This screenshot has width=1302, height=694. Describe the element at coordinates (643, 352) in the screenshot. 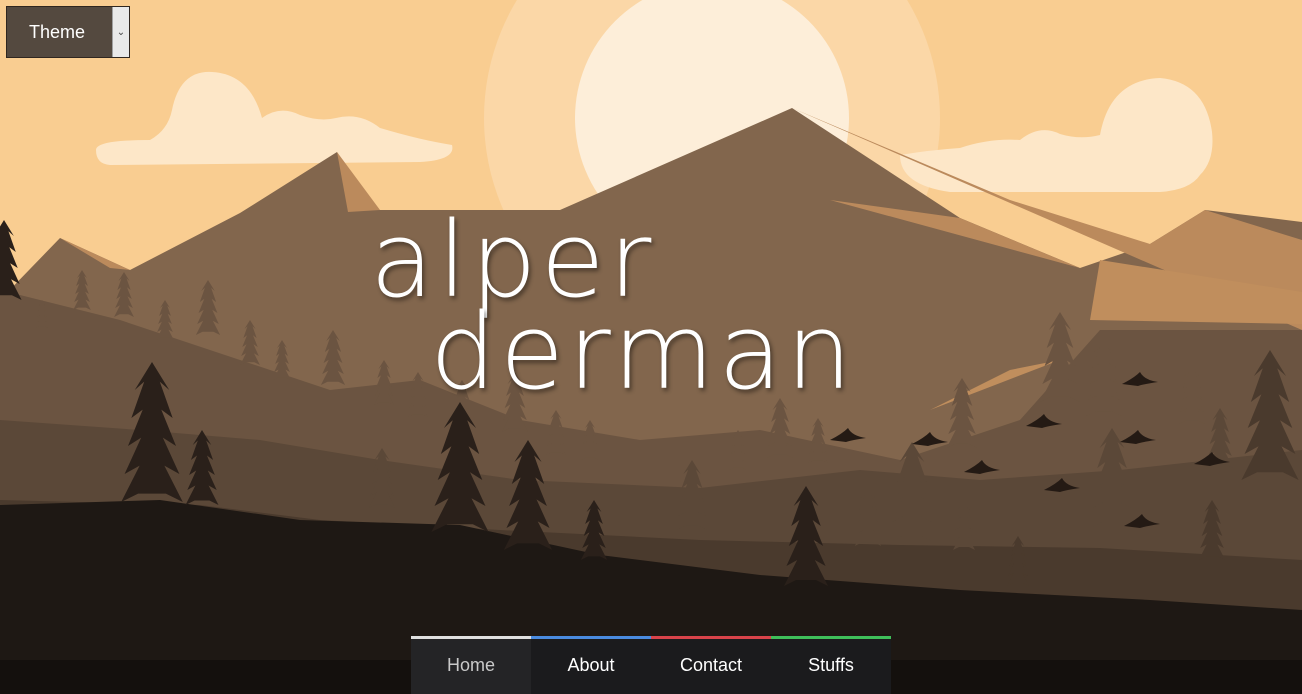

I see `logo-line-2: derman` at that location.